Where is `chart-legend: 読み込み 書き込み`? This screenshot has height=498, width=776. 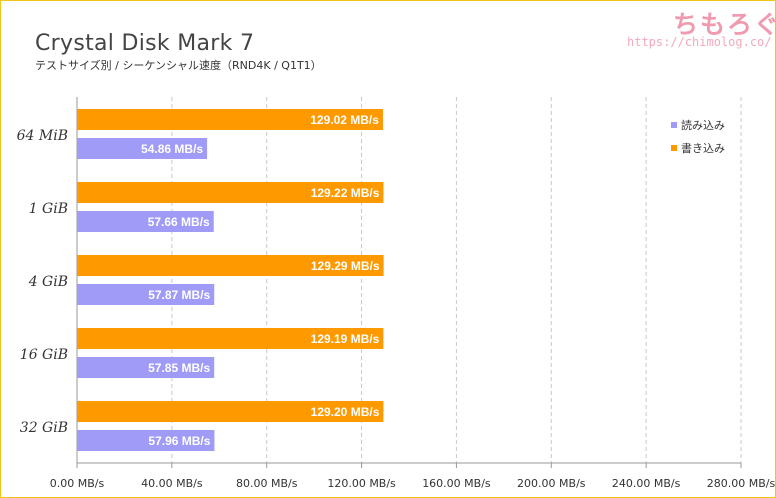 chart-legend: 読み込み 書き込み is located at coordinates (698, 136).